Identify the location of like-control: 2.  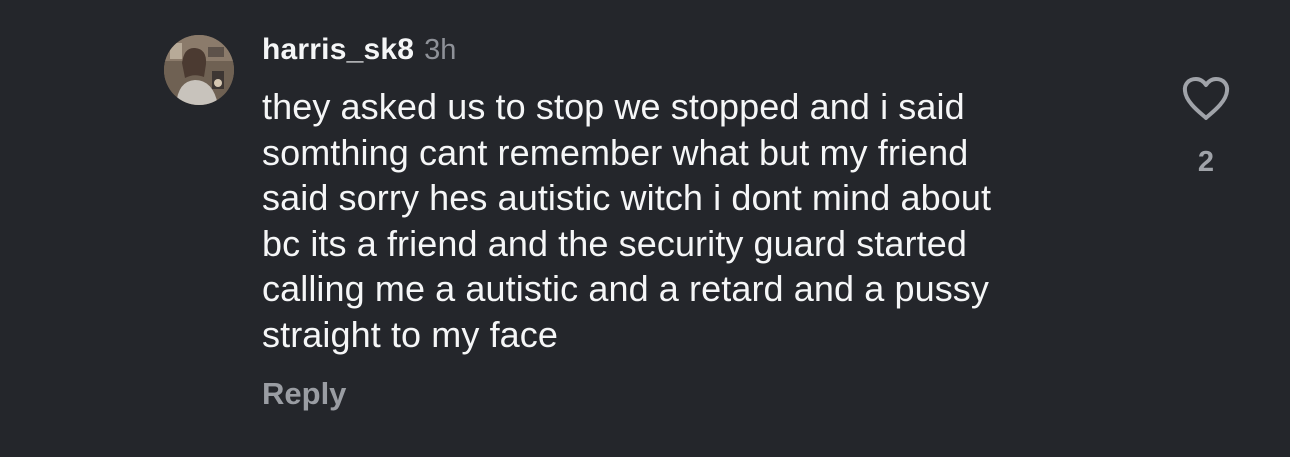
(1206, 131).